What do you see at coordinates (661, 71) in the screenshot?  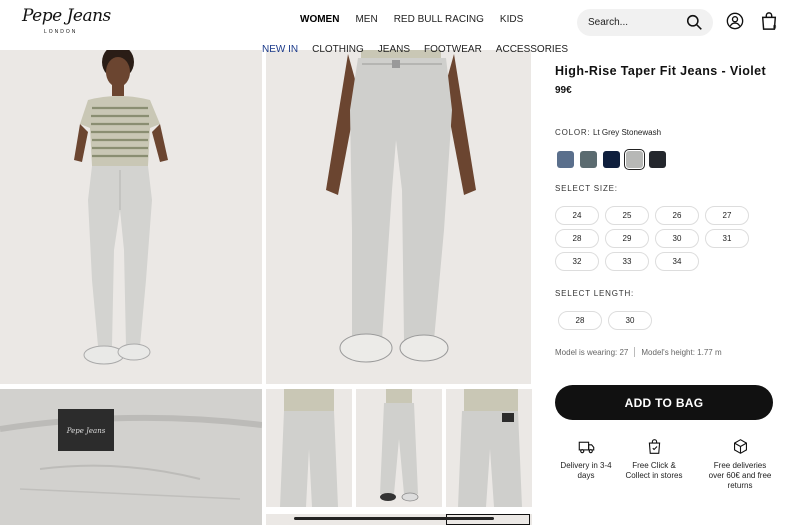 I see `product-title: High-Rise Taper Fit Jeans - Violet` at bounding box center [661, 71].